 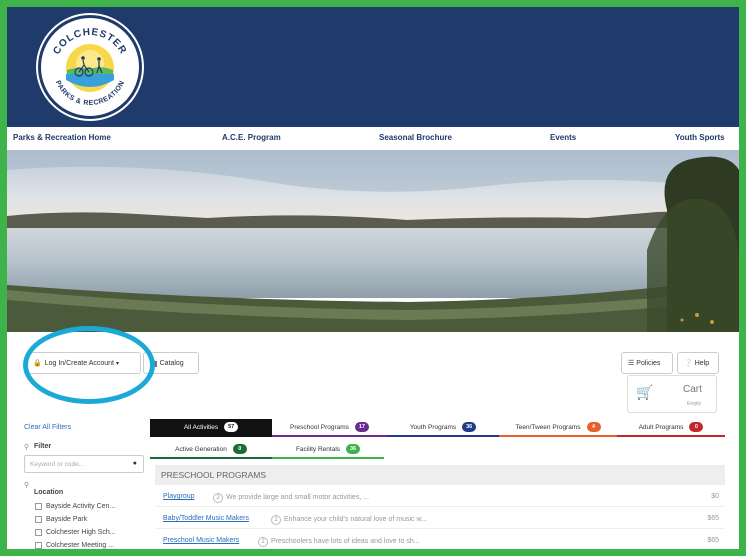 I want to click on filter-search-icon: ⚲, so click(x=27, y=447).